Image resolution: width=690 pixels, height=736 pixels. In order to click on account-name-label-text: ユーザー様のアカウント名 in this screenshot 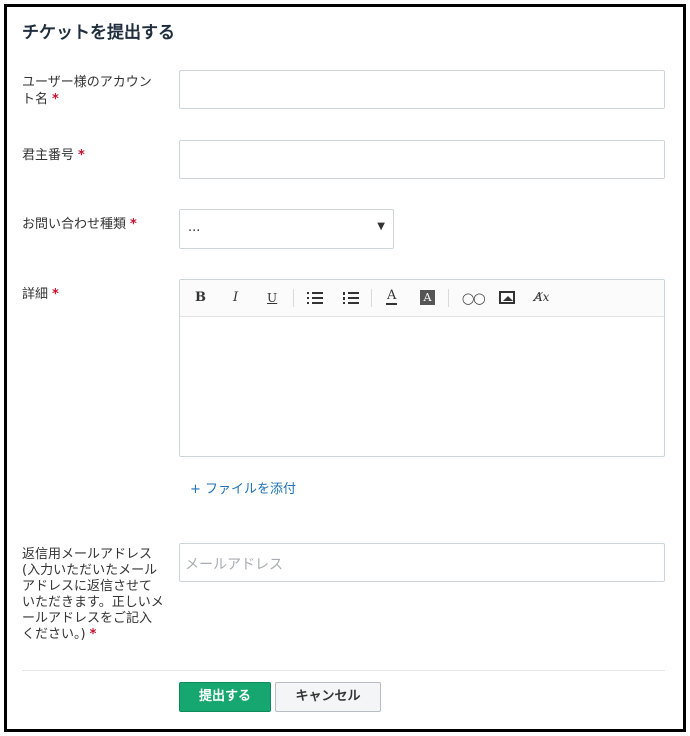, I will do `click(87, 91)`.